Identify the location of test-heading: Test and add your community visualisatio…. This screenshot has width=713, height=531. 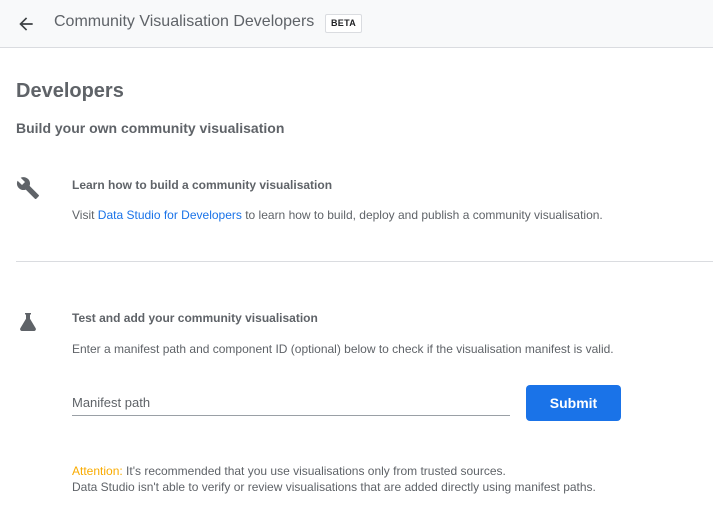
(195, 318).